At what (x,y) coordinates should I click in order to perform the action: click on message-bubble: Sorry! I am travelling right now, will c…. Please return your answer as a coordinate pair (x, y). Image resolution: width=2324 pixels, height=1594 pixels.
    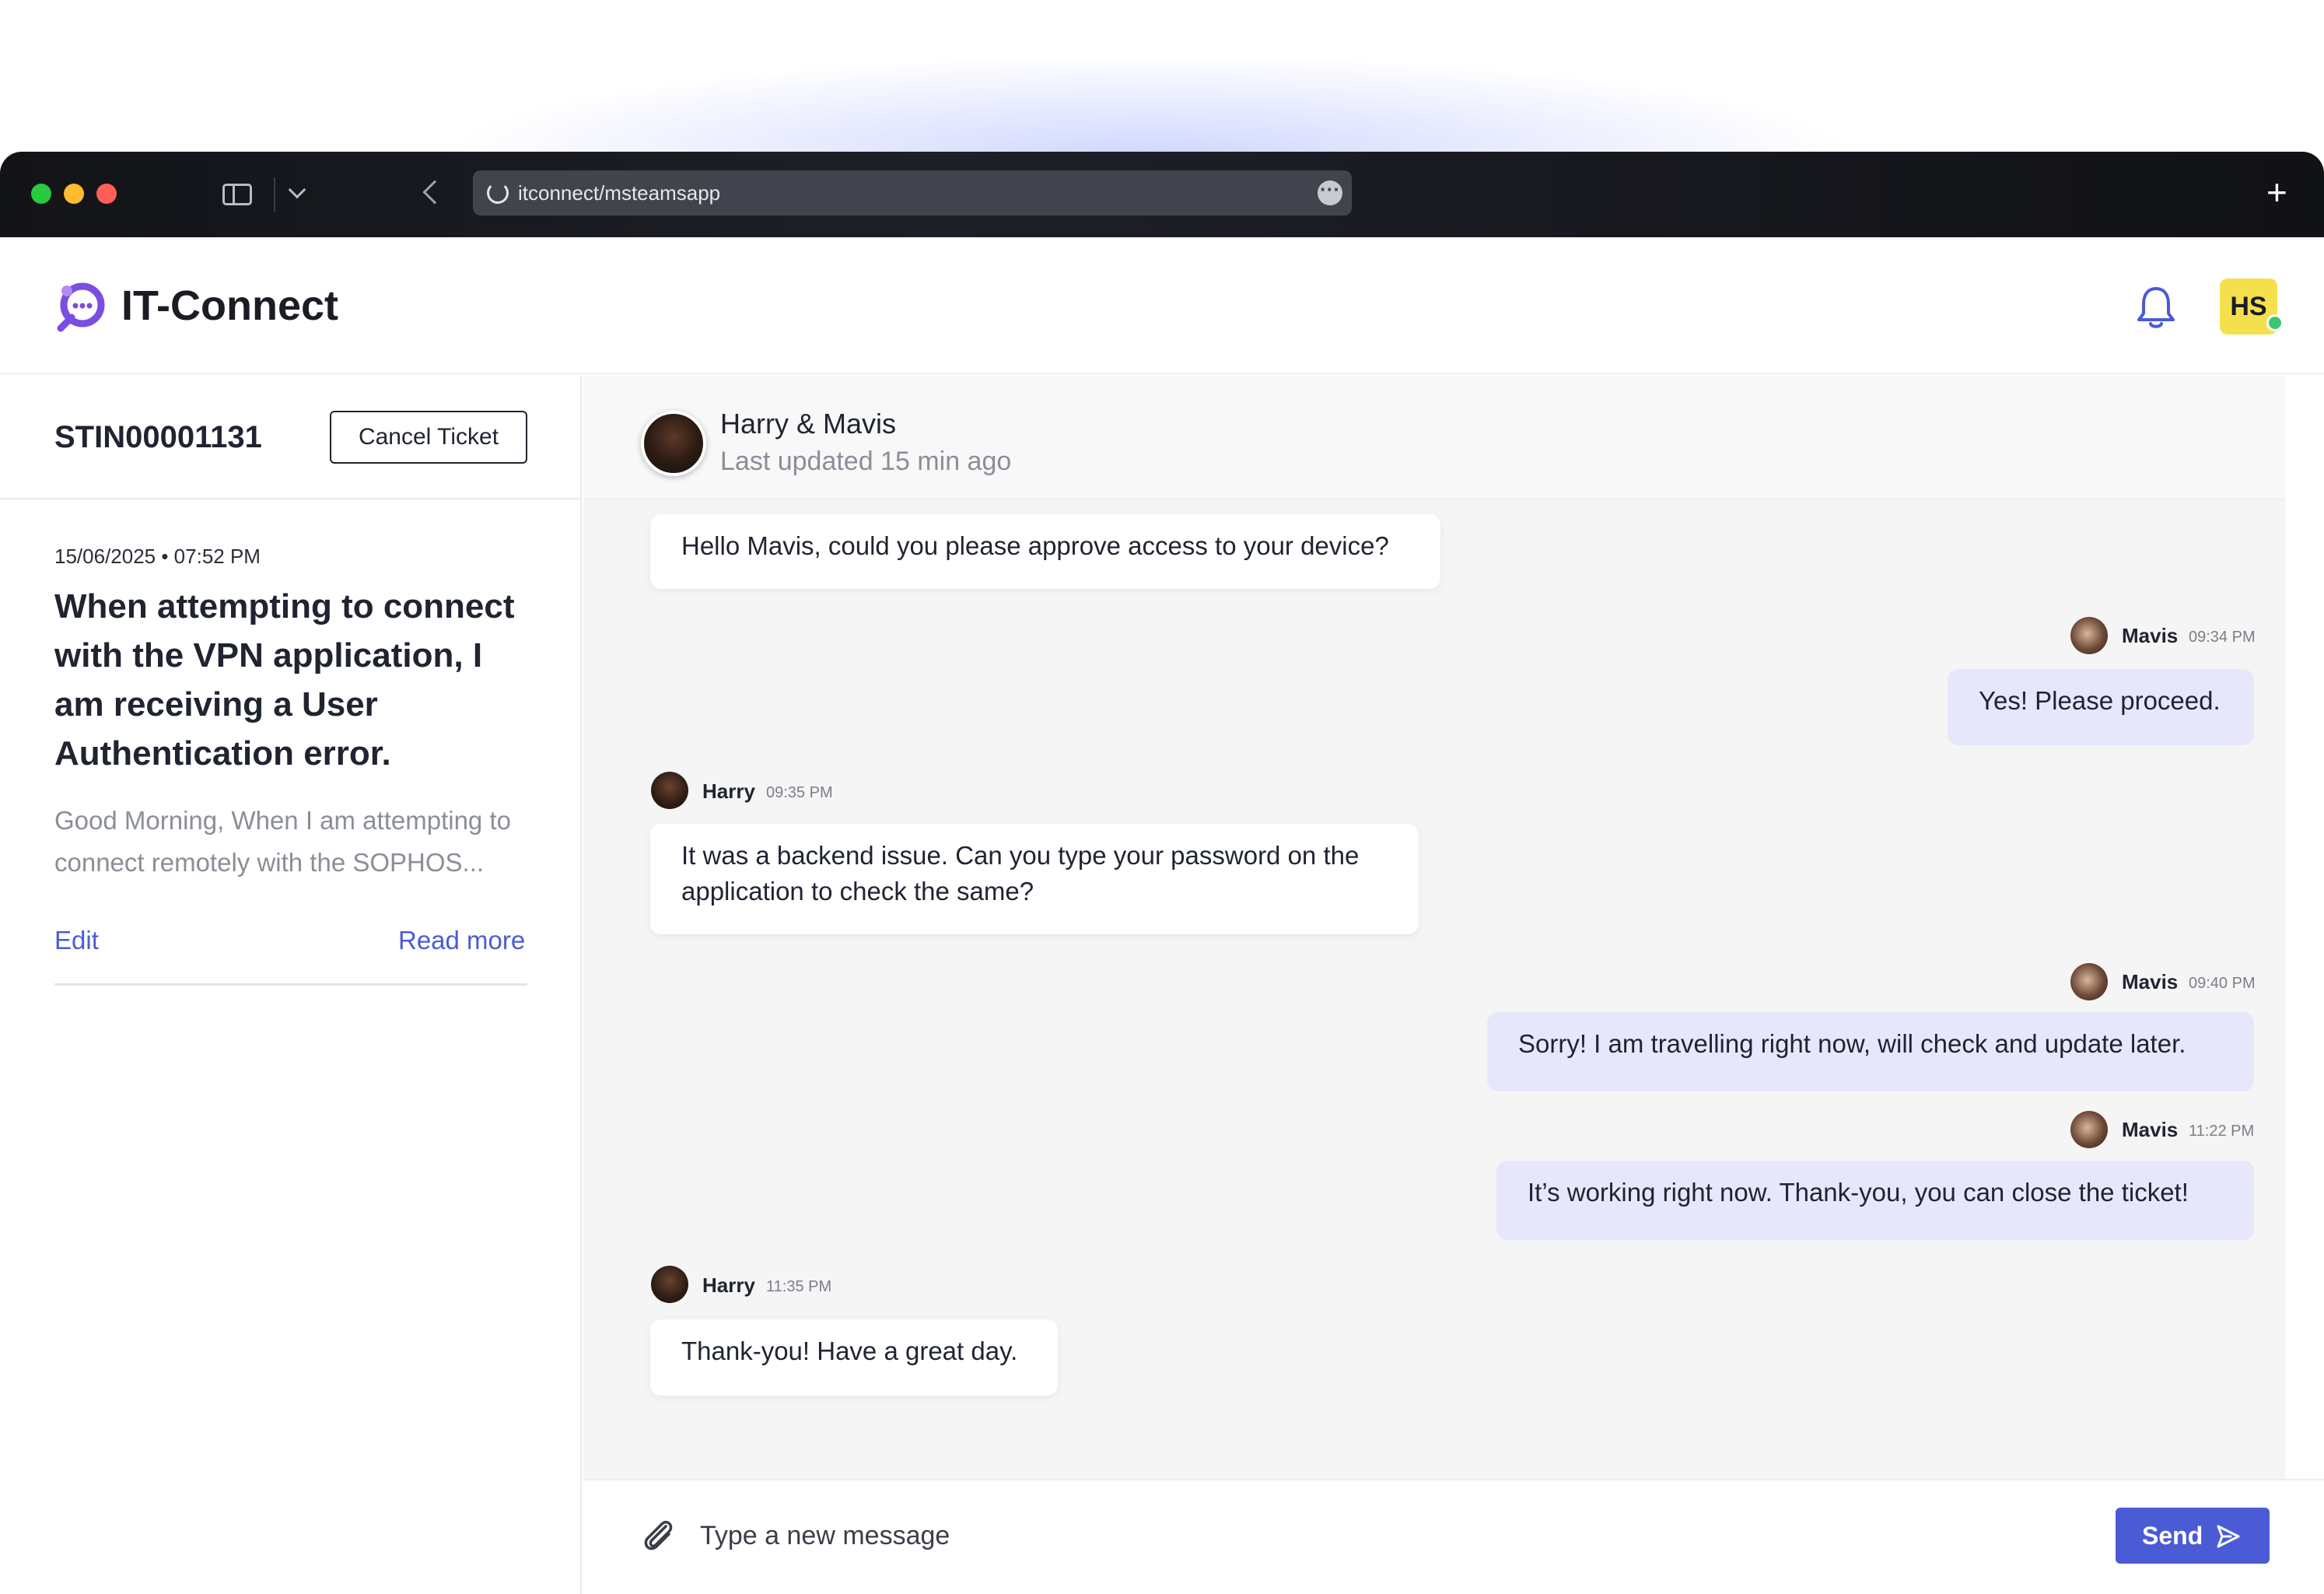
    Looking at the image, I should click on (1871, 1051).